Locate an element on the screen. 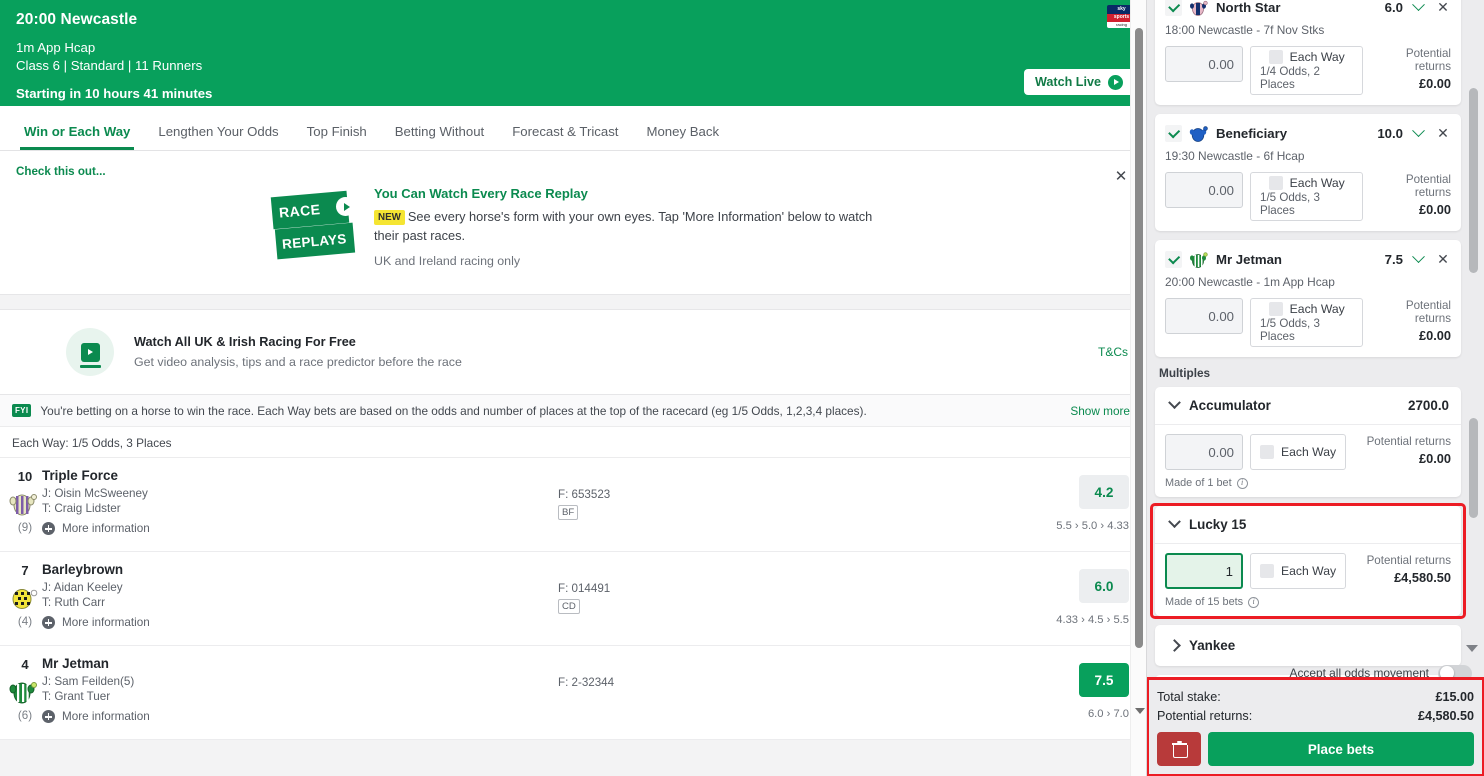 The image size is (1484, 776). selection-name: Mr Jetman is located at coordinates (1249, 259).